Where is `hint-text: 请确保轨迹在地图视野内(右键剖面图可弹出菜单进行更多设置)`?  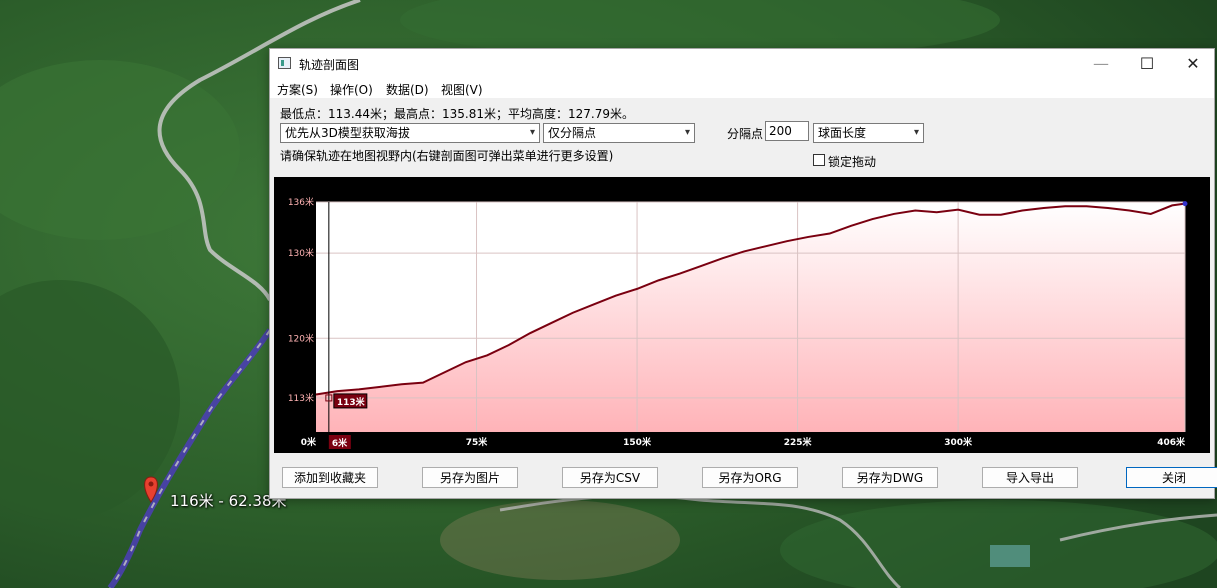 hint-text: 请确保轨迹在地图视野内(右键剖面图可弹出菜单进行更多设置) is located at coordinates (447, 156).